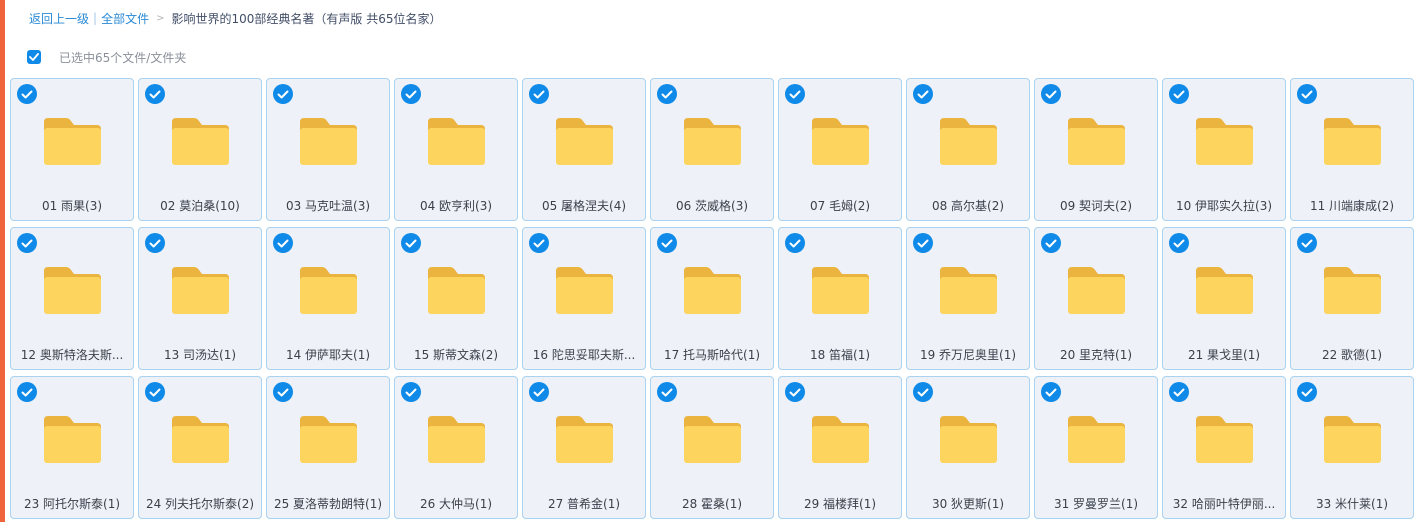  I want to click on folder-name: 05 屠格涅夫(4), so click(584, 206).